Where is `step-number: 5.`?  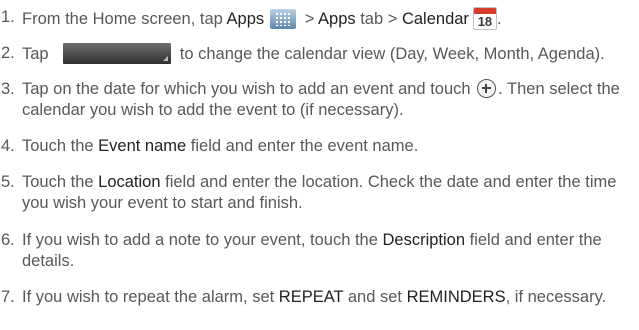
step-number: 5. is located at coordinates (8, 182).